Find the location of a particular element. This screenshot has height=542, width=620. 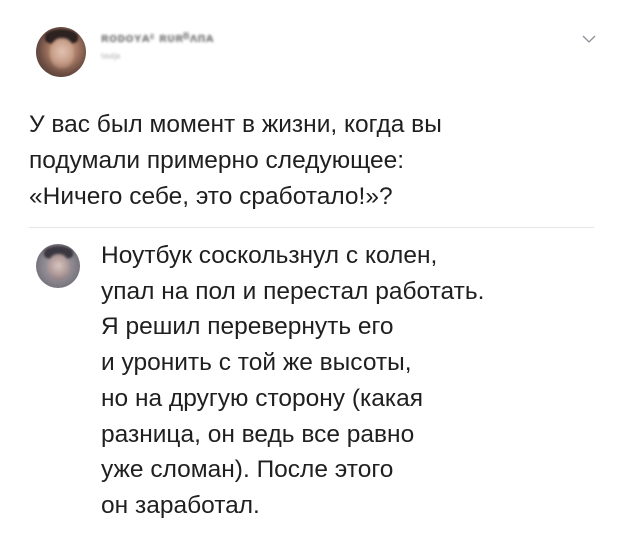

author-name: ʀᴏᴅᴏʏᴀᵋ ʀᴜʀᴮᴧᴨᴀ is located at coordinates (157, 37).